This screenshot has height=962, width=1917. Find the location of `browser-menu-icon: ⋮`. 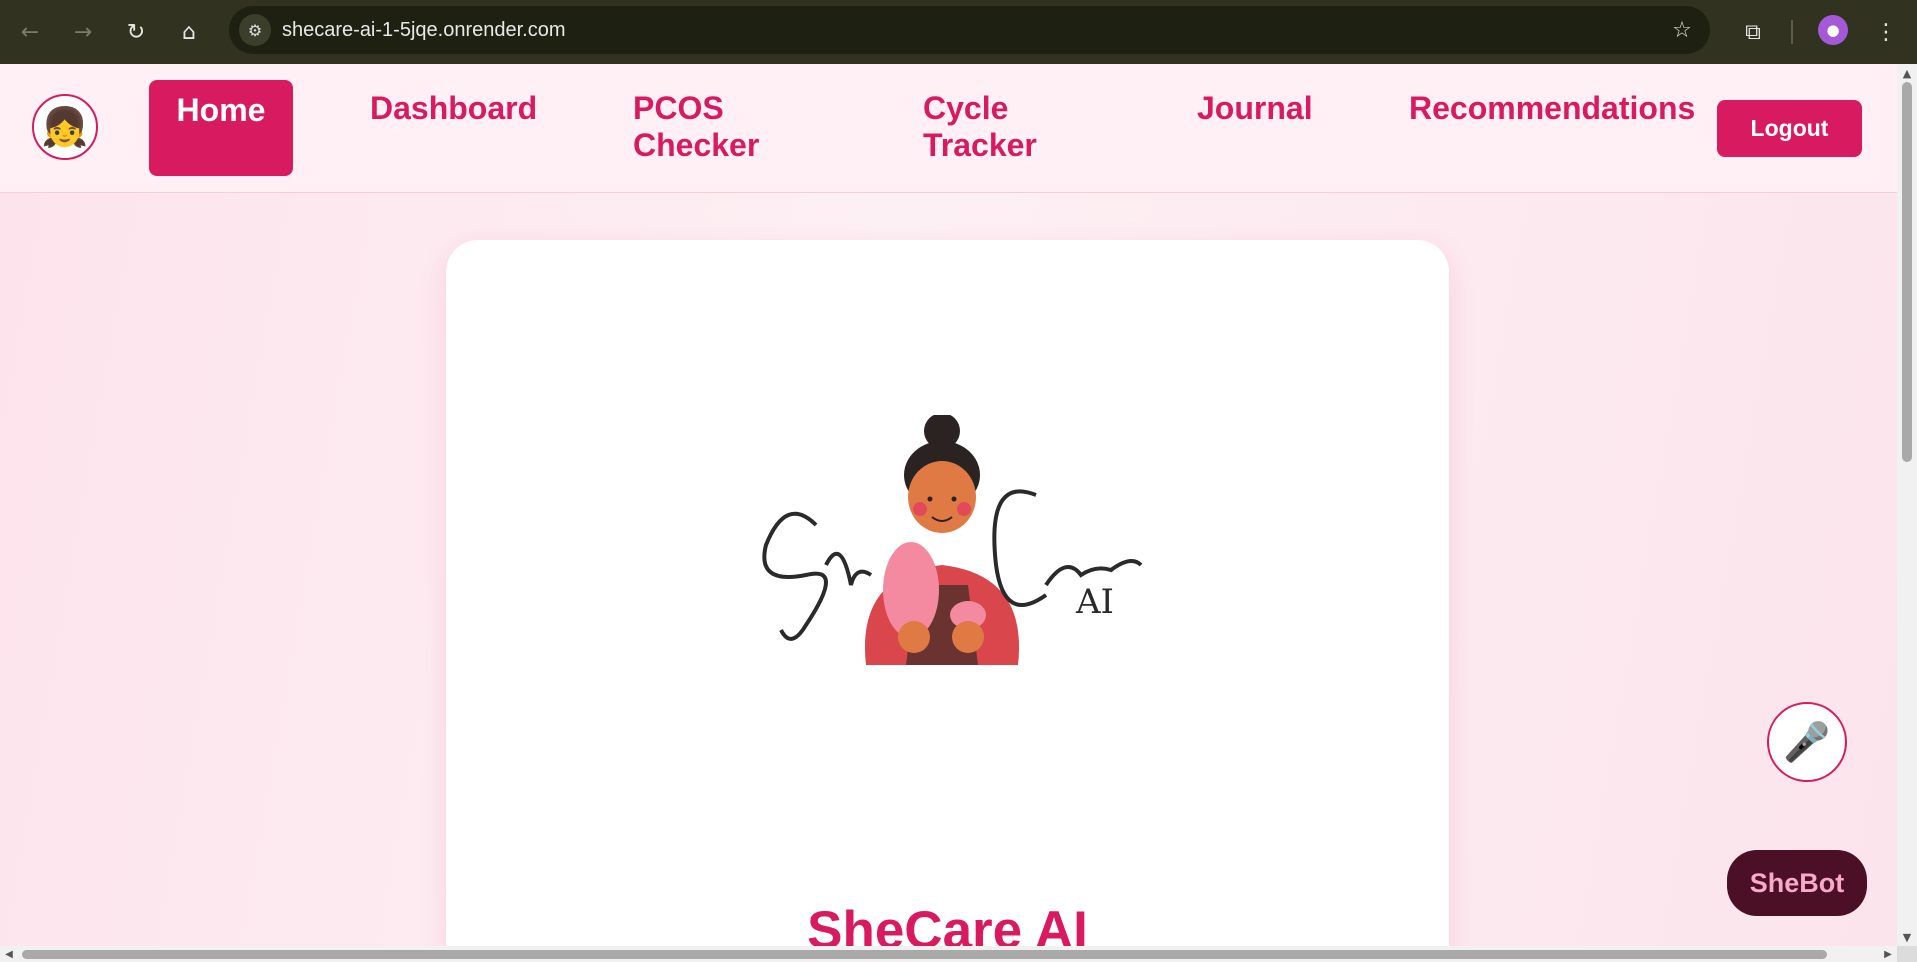

browser-menu-icon: ⋮ is located at coordinates (1886, 32).